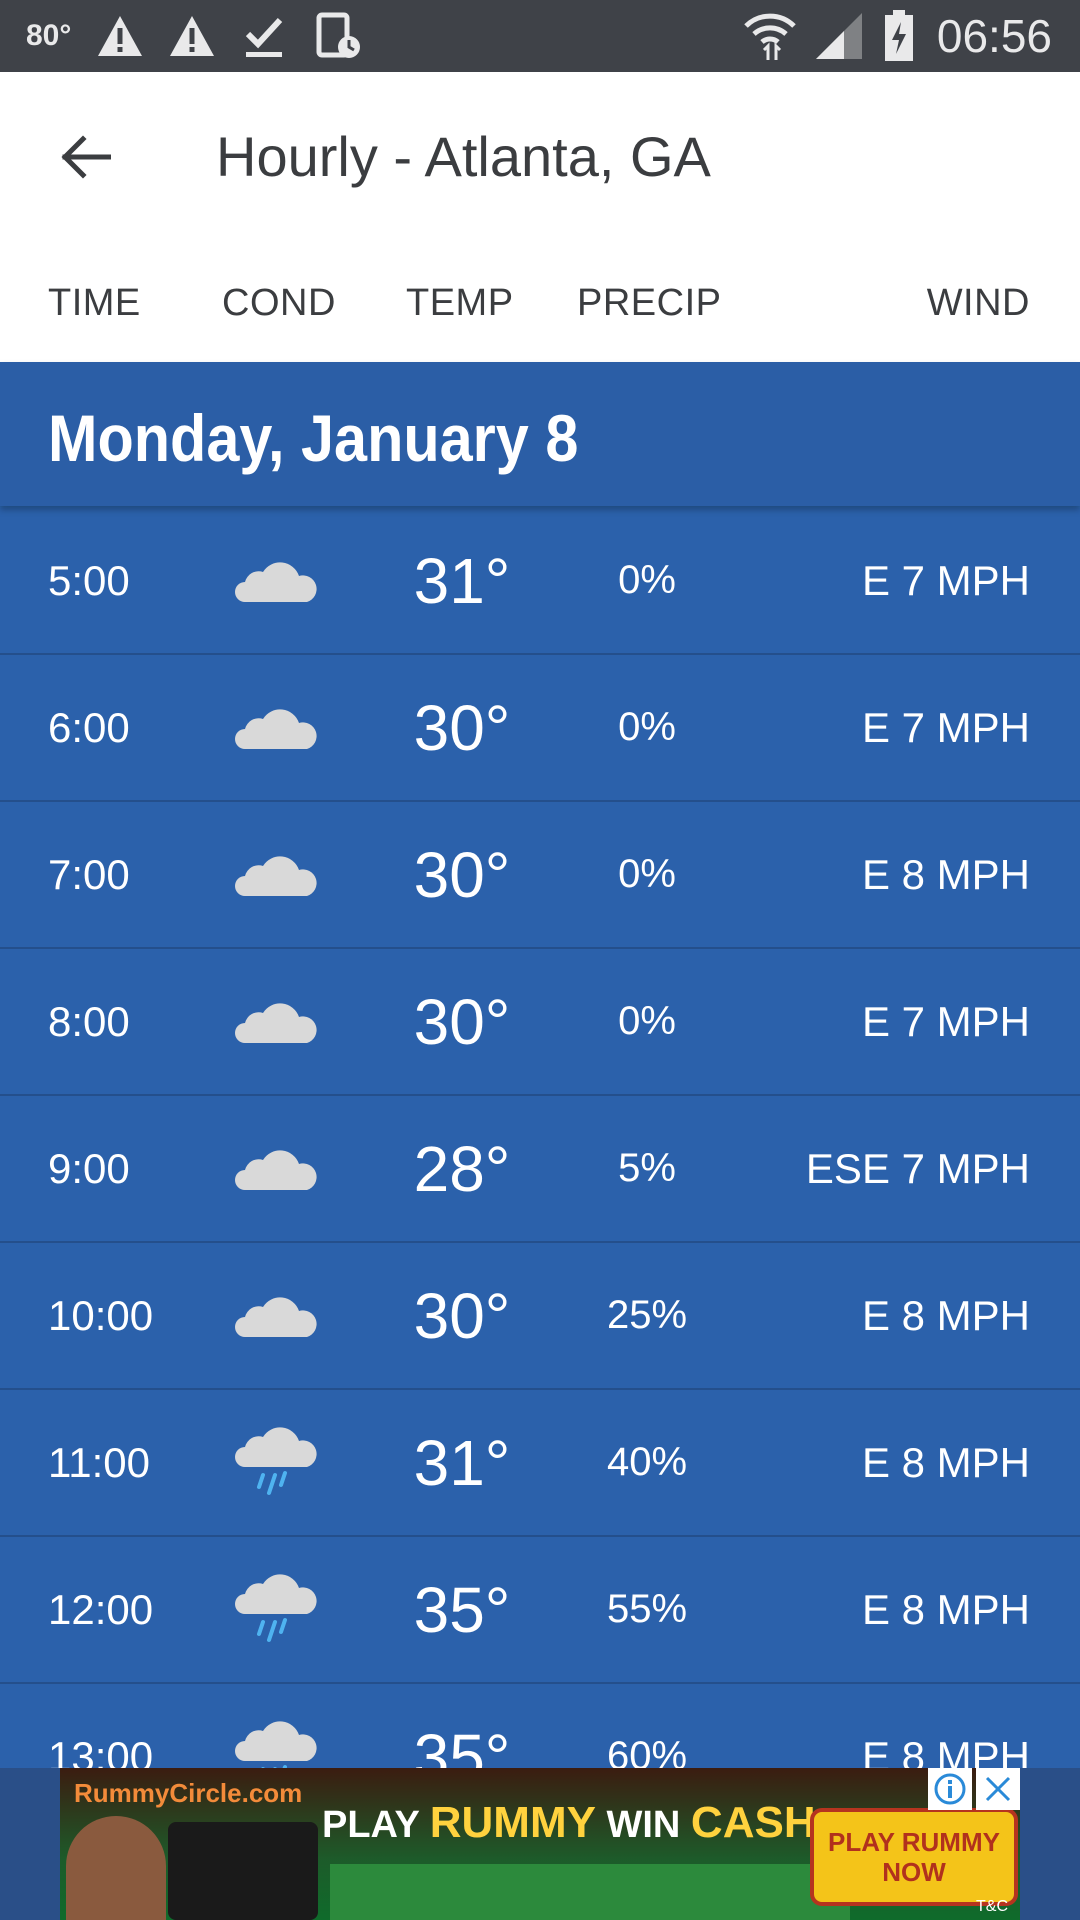 The image size is (1080, 1920). Describe the element at coordinates (101, 1750) in the screenshot. I see `hour-time: 13:00` at that location.